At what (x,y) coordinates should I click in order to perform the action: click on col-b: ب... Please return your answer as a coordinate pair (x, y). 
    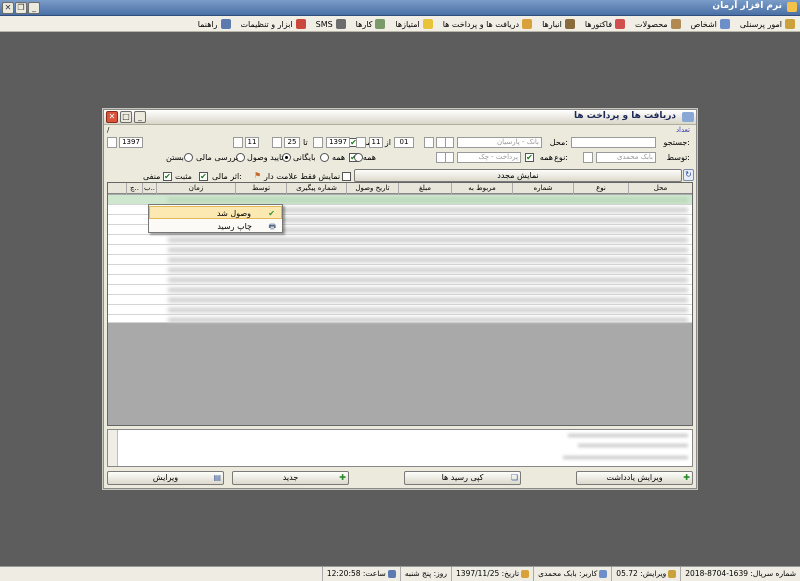
    Looking at the image, I should click on (149, 188).